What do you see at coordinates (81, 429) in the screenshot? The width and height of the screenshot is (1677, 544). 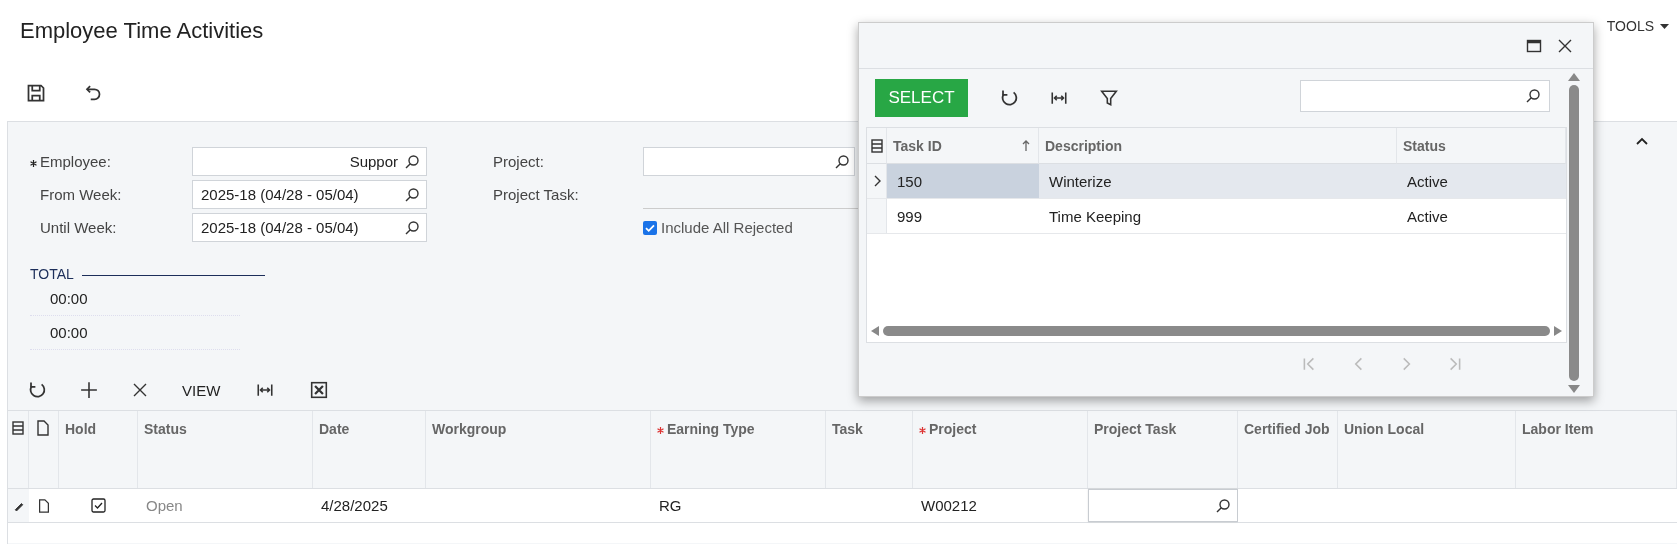 I see `column-header: Hold` at bounding box center [81, 429].